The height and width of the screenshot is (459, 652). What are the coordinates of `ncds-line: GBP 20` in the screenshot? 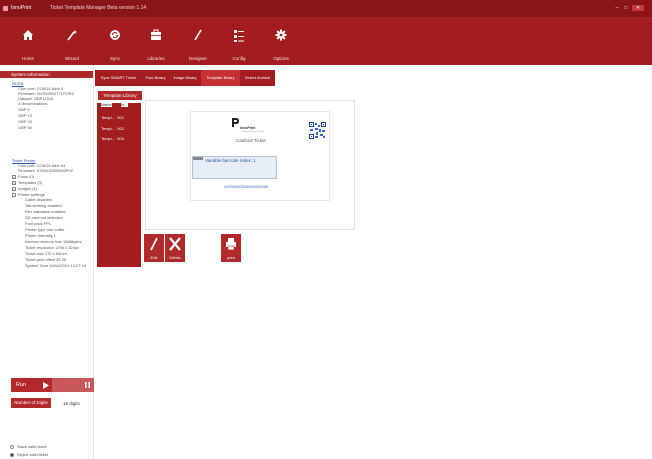 It's located at (25, 121).